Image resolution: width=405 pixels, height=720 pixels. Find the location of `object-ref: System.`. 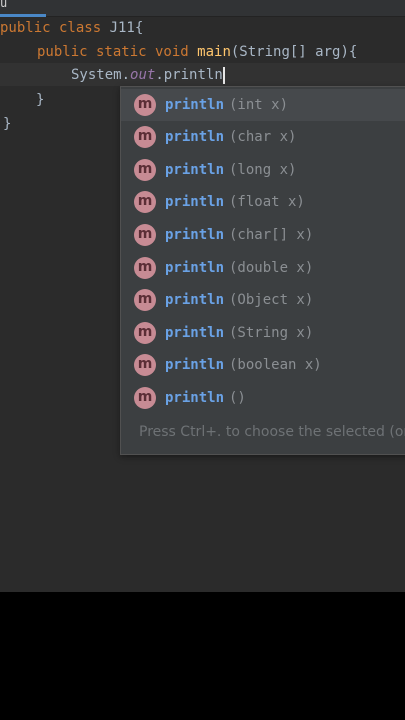

object-ref: System. is located at coordinates (101, 75).